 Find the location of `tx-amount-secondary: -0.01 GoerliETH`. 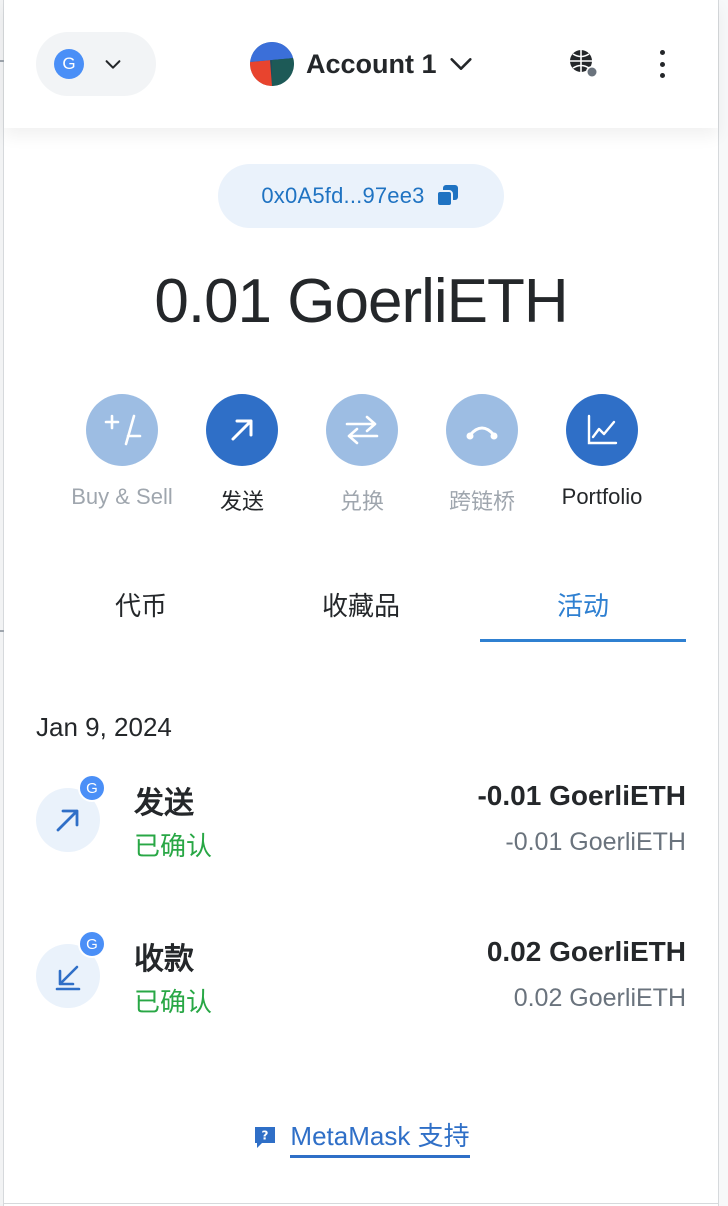

tx-amount-secondary: -0.01 GoerliETH is located at coordinates (595, 842).